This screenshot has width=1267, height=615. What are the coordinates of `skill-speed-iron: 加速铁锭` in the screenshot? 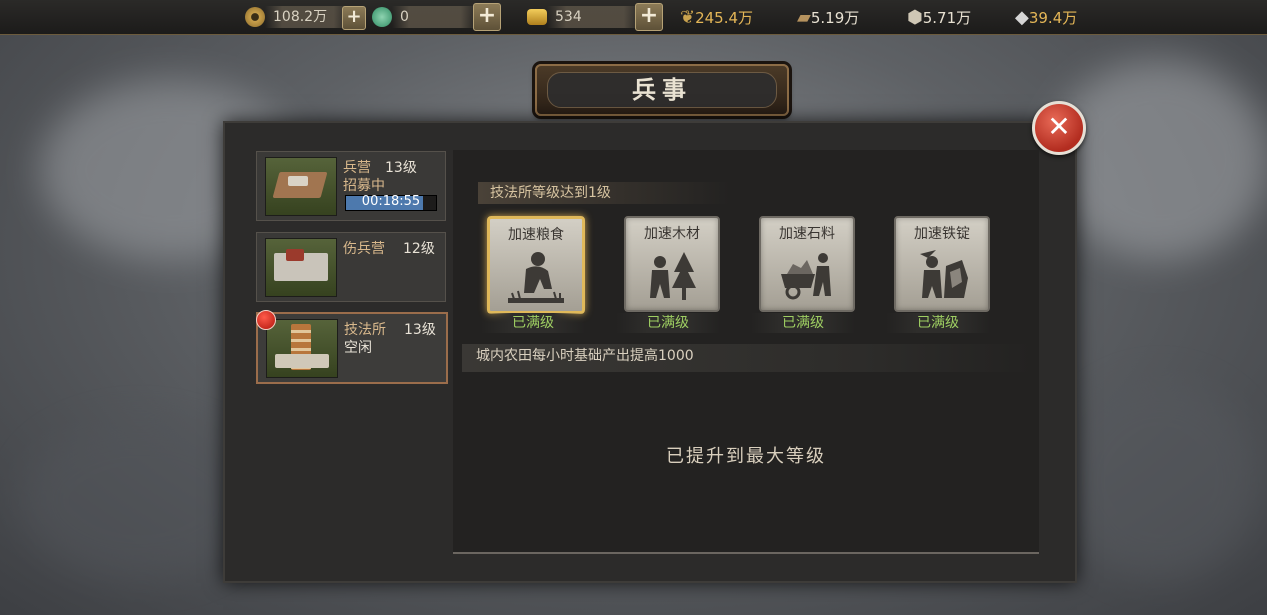 It's located at (942, 264).